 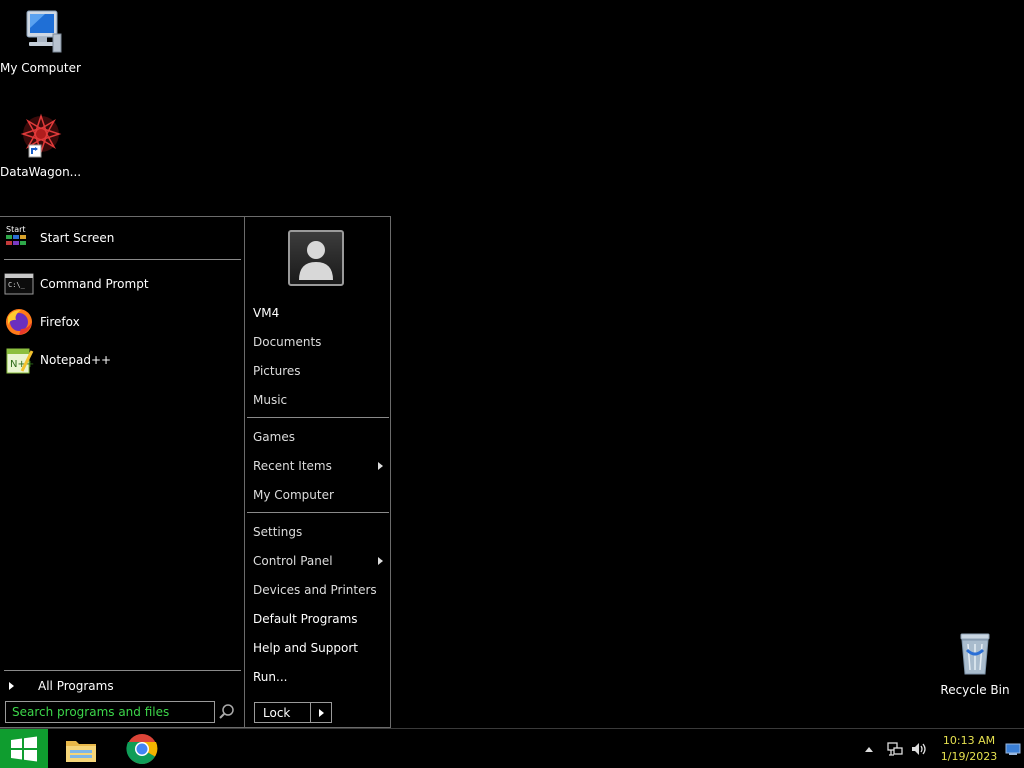 What do you see at coordinates (318, 590) in the screenshot?
I see `menu-devices-printers: Devices and Printers` at bounding box center [318, 590].